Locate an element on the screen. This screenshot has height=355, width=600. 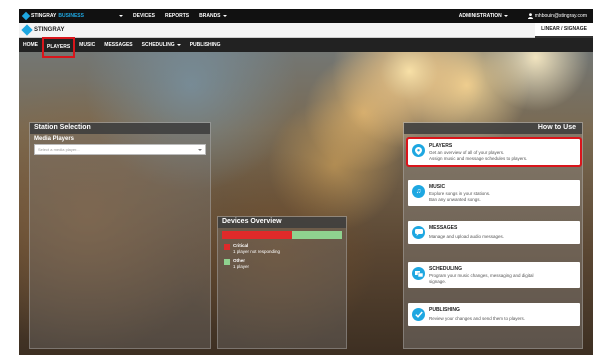
card-title: PUBLISHING is located at coordinates (444, 310).